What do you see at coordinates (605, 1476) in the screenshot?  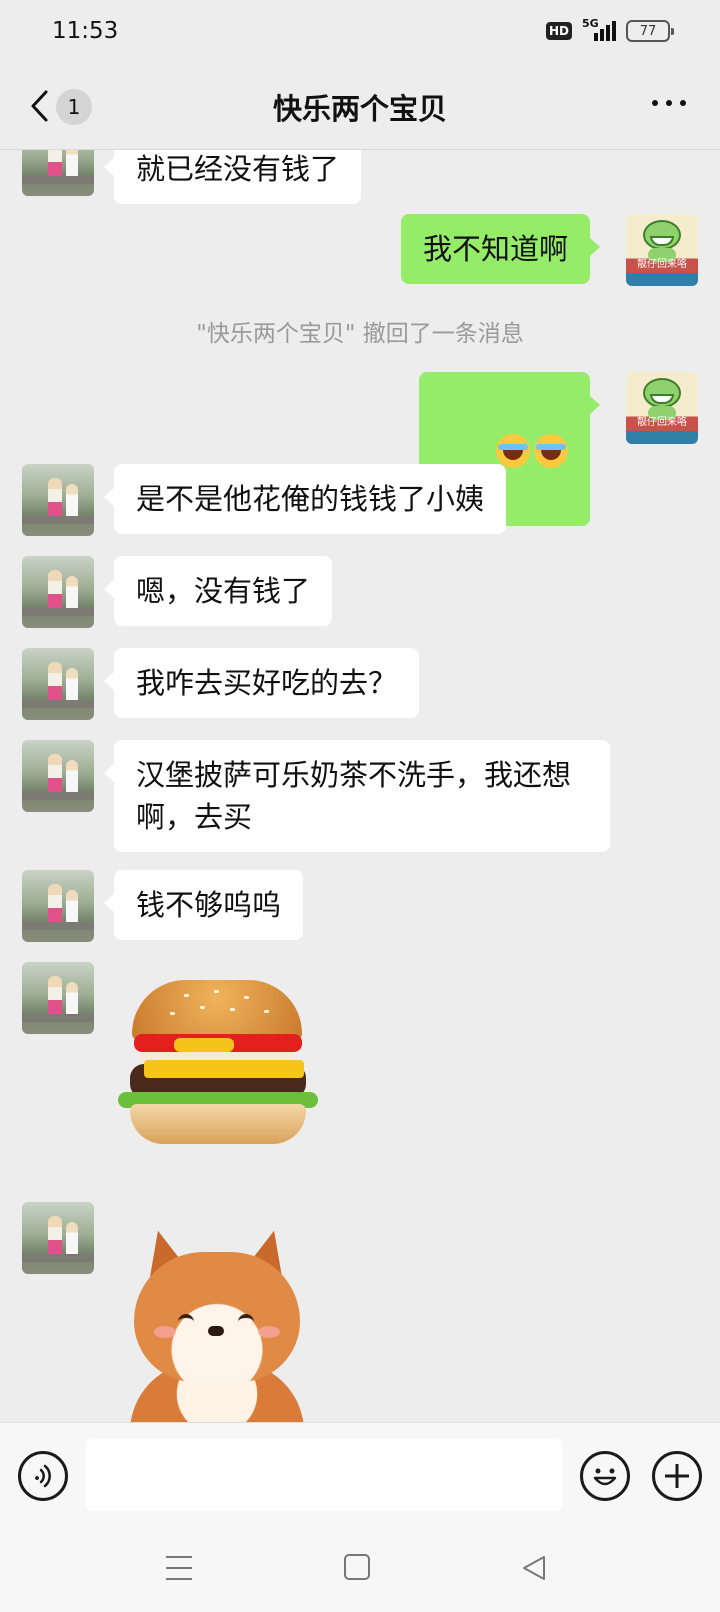 I see `smiley-icon` at bounding box center [605, 1476].